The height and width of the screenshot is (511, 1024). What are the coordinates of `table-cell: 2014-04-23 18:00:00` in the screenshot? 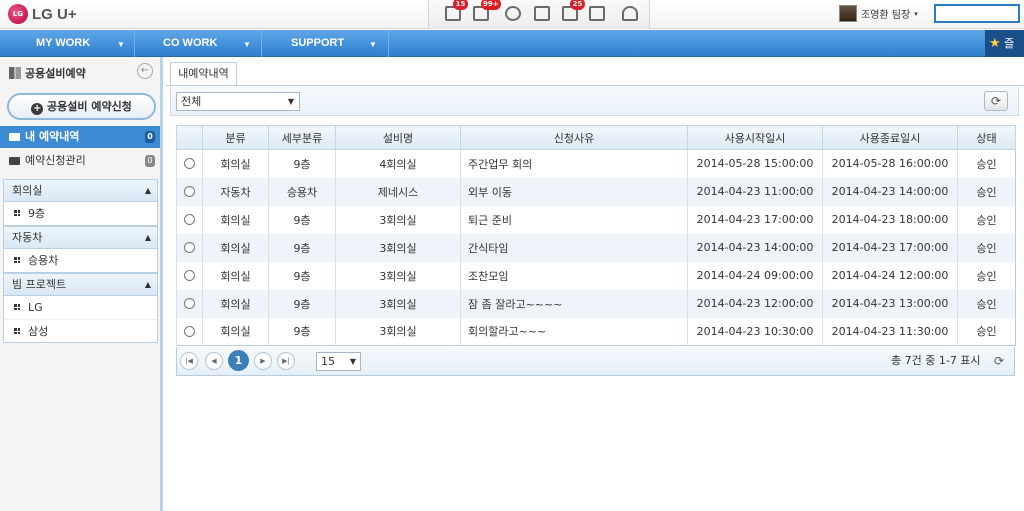 It's located at (890, 219).